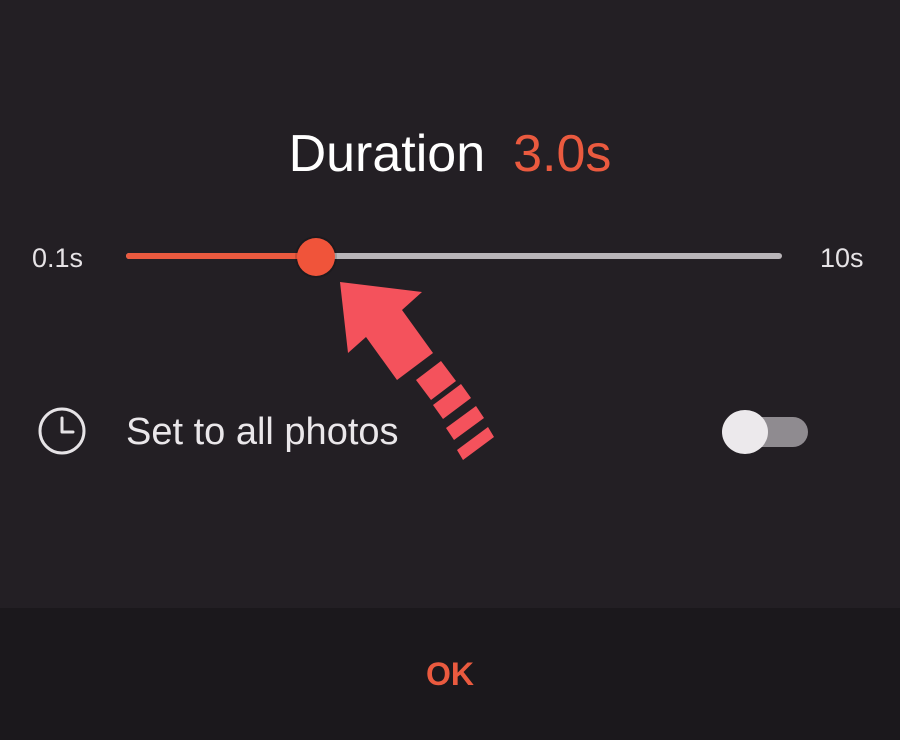 The image size is (900, 740). Describe the element at coordinates (745, 432) in the screenshot. I see `toggle-knob` at that location.